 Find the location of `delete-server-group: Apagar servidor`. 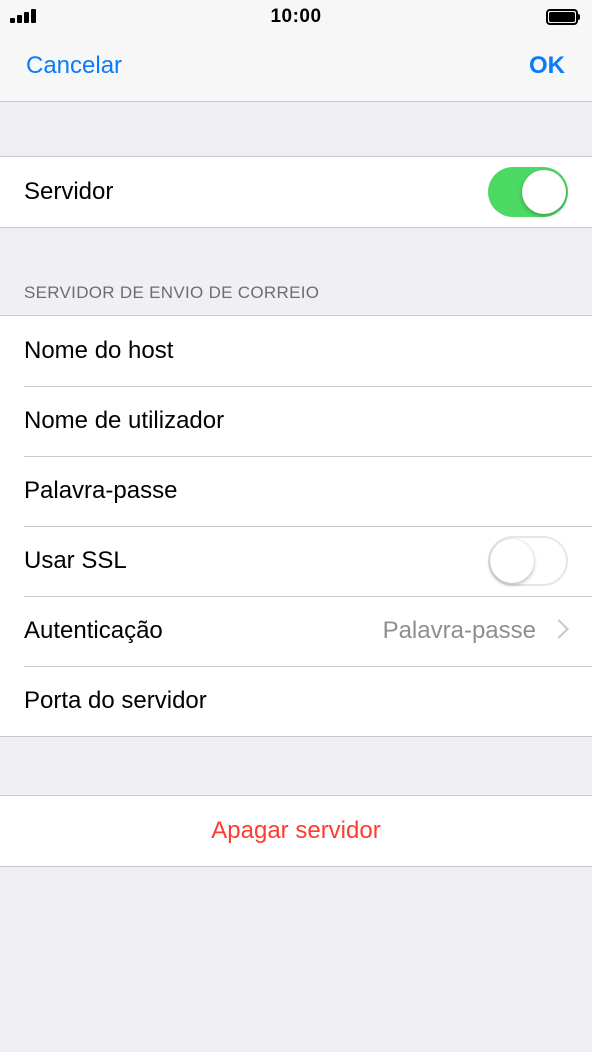

delete-server-group: Apagar servidor is located at coordinates (296, 831).